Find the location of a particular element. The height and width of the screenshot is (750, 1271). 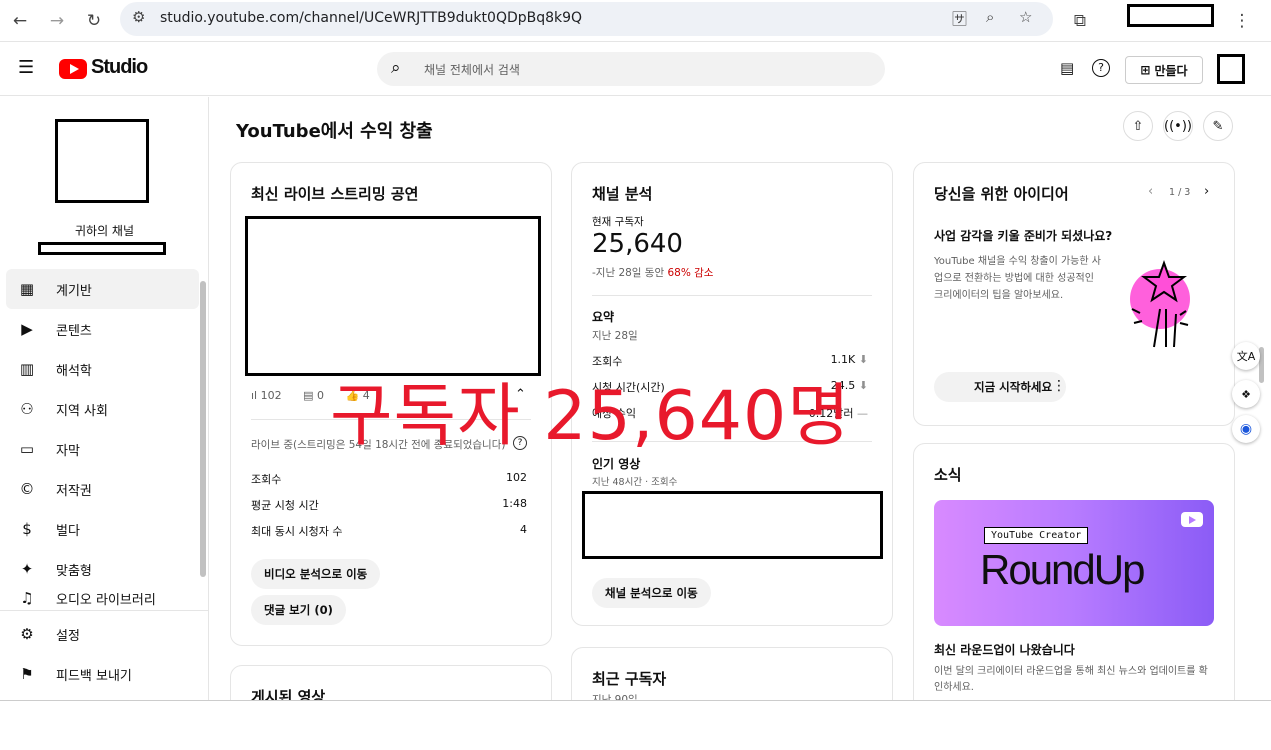

top-video-redacted is located at coordinates (732, 525).